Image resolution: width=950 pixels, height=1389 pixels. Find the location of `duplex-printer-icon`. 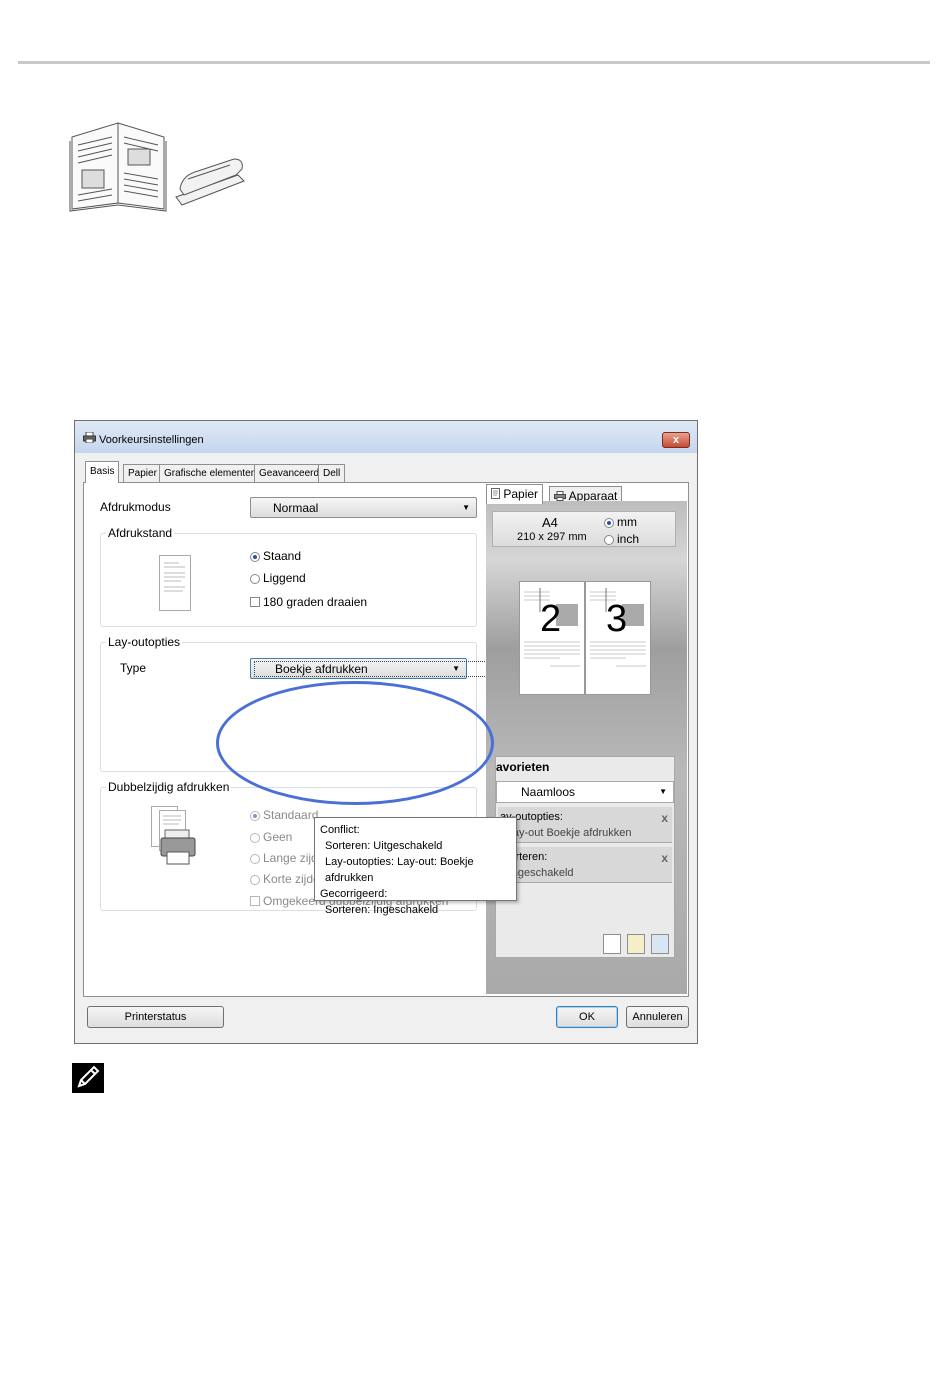

duplex-printer-icon is located at coordinates (173, 835).